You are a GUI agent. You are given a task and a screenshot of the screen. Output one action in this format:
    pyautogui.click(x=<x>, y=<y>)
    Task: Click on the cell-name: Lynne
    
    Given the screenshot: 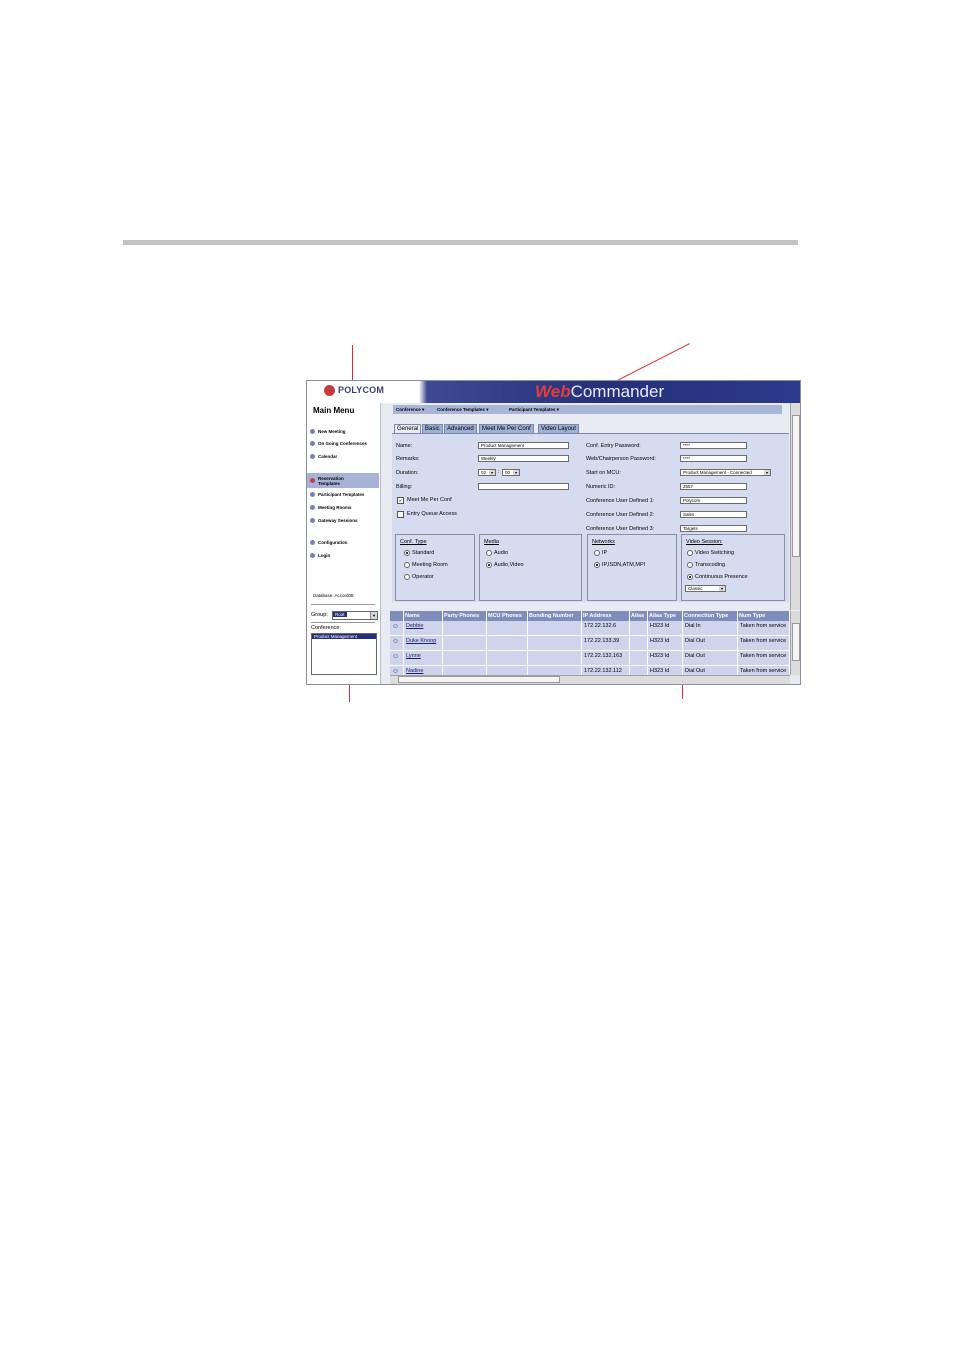 What is the action you would take?
    pyautogui.click(x=423, y=658)
    